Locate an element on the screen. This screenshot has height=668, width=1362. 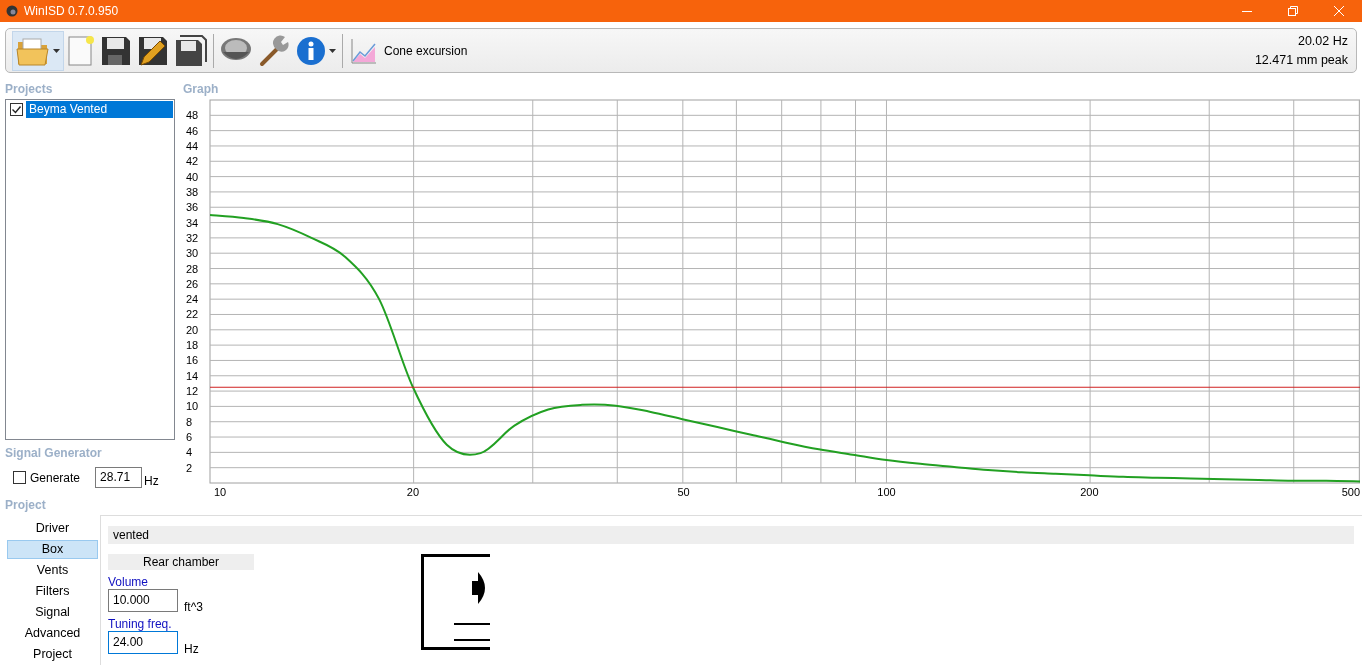
y-tick-label: 10 is located at coordinates (192, 406).